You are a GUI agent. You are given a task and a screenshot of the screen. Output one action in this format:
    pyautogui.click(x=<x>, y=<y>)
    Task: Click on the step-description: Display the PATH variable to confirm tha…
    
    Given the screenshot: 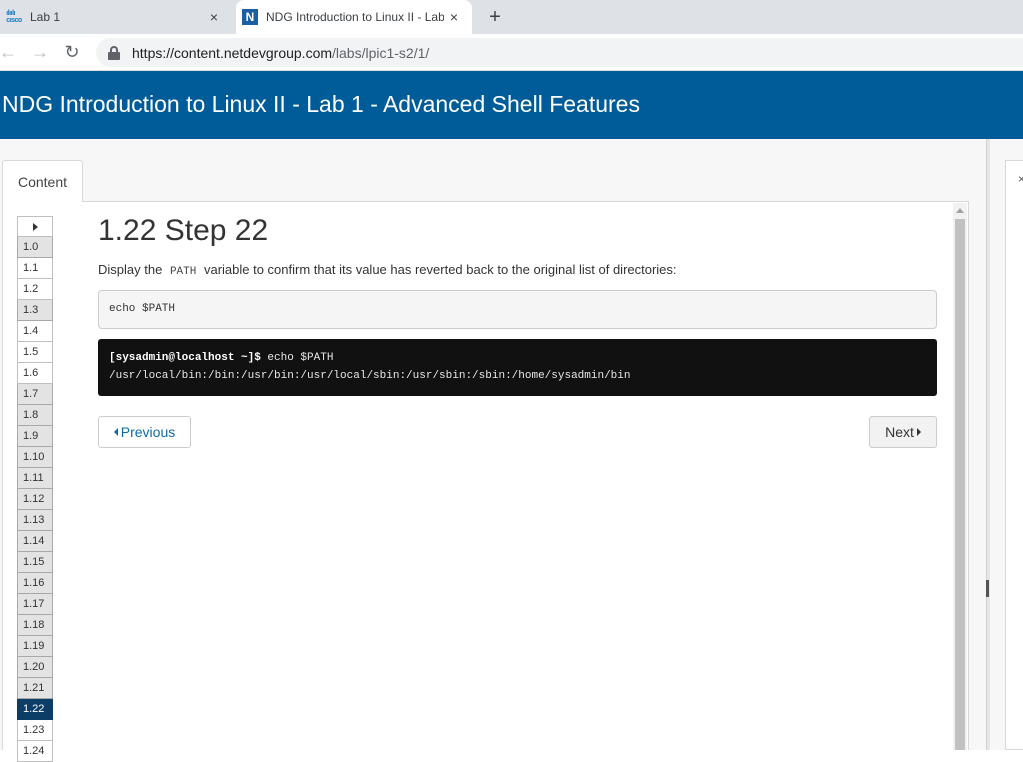 What is the action you would take?
    pyautogui.click(x=387, y=270)
    